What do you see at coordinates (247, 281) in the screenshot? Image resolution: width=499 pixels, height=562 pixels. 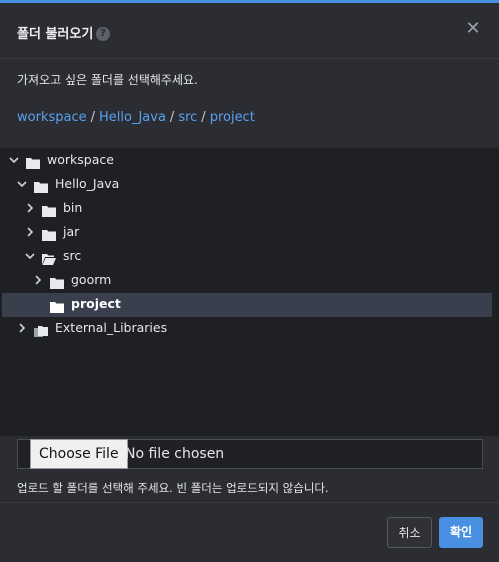 I see `tree-node-goorm: goorm` at bounding box center [247, 281].